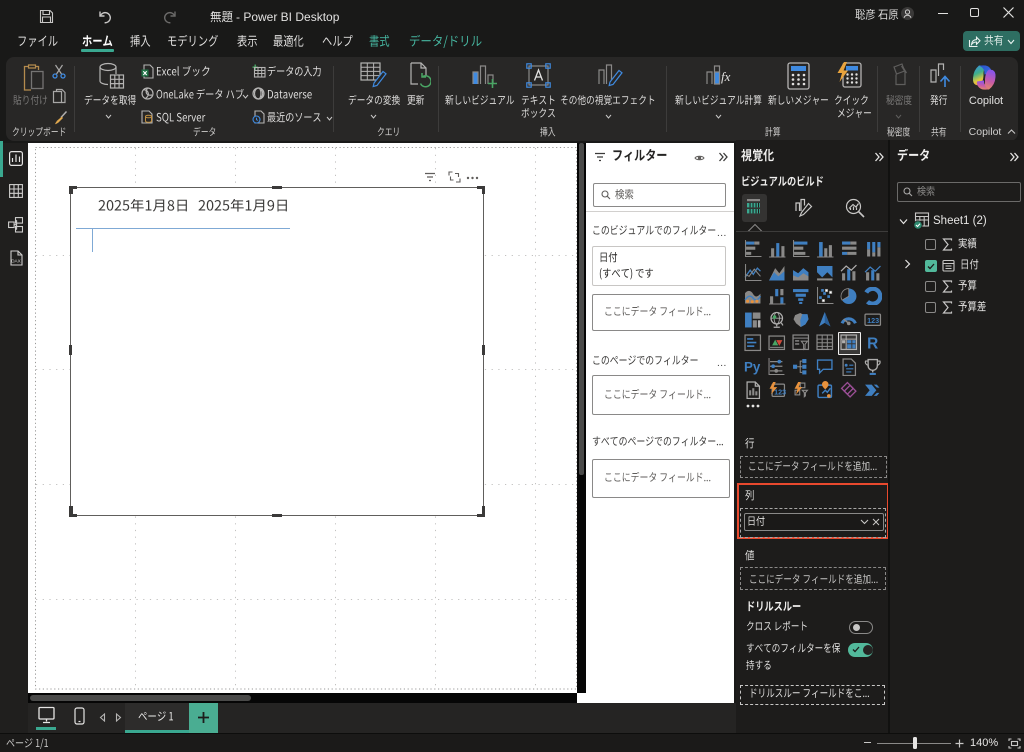 This screenshot has height=752, width=1024. Describe the element at coordinates (15, 261) in the screenshot. I see `svg-text: DAX` at that location.